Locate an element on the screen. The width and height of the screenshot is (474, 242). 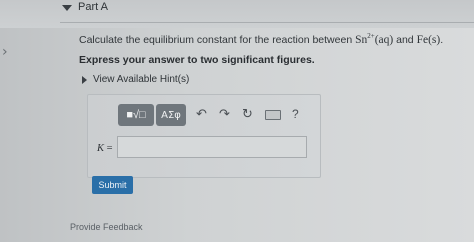
species-tin: Sn2+(aq) is located at coordinates (374, 39).